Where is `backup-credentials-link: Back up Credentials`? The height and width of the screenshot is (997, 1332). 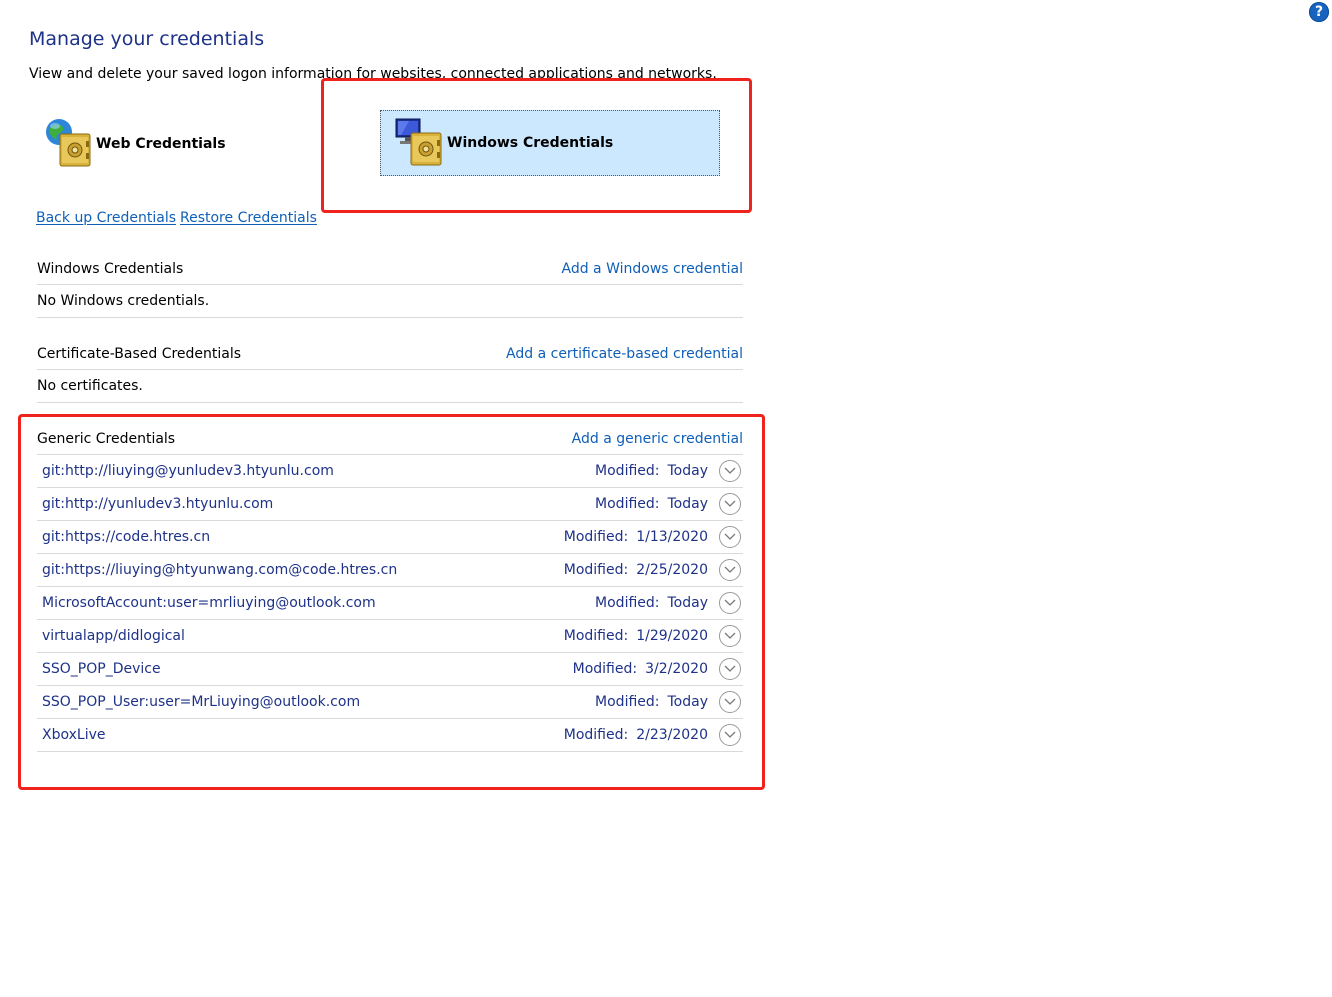
backup-credentials-link: Back up Credentials is located at coordinates (106, 218).